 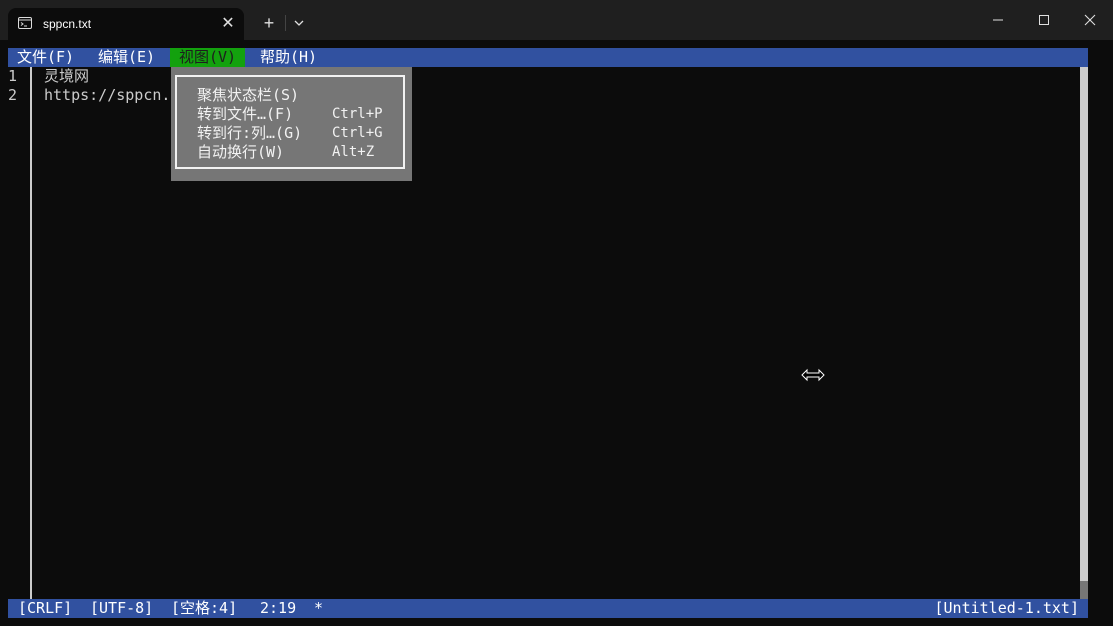 What do you see at coordinates (1084, 333) in the screenshot?
I see `vertical-scrollbar` at bounding box center [1084, 333].